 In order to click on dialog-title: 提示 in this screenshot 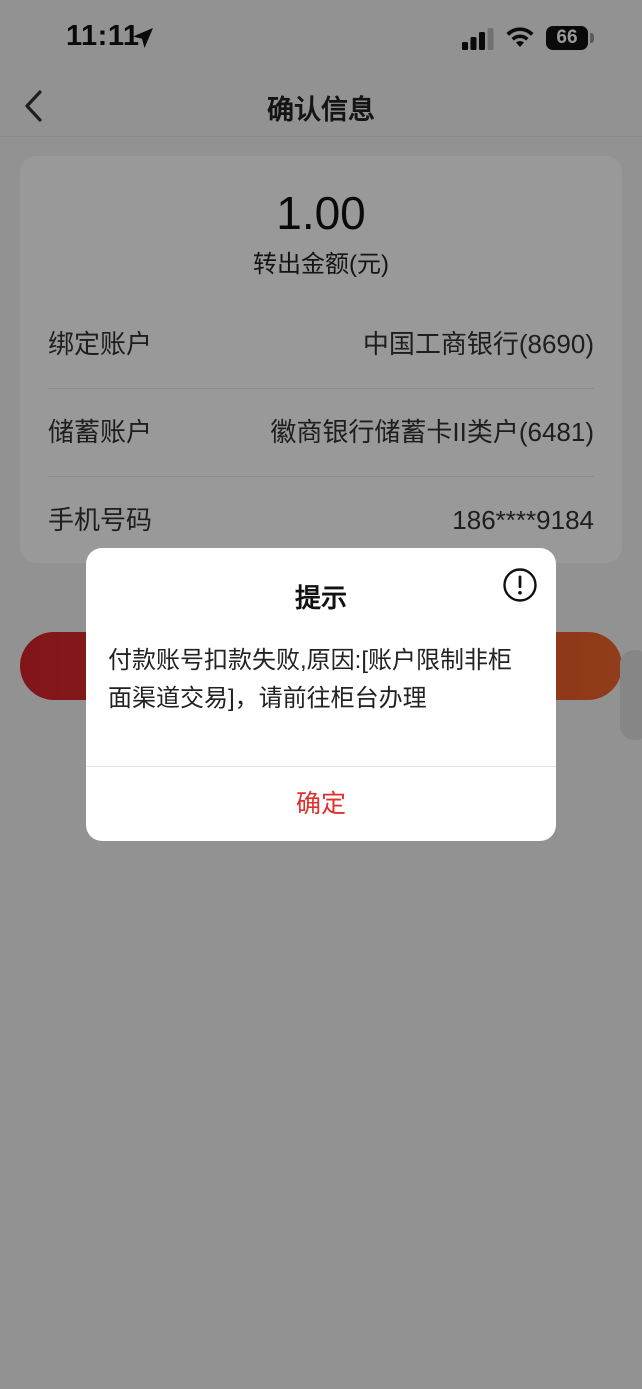, I will do `click(320, 598)`.